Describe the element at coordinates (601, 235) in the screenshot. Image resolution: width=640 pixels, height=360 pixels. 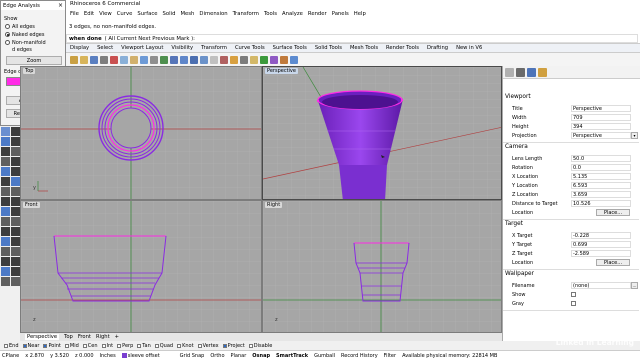
I see `target-value: -0.228` at that location.